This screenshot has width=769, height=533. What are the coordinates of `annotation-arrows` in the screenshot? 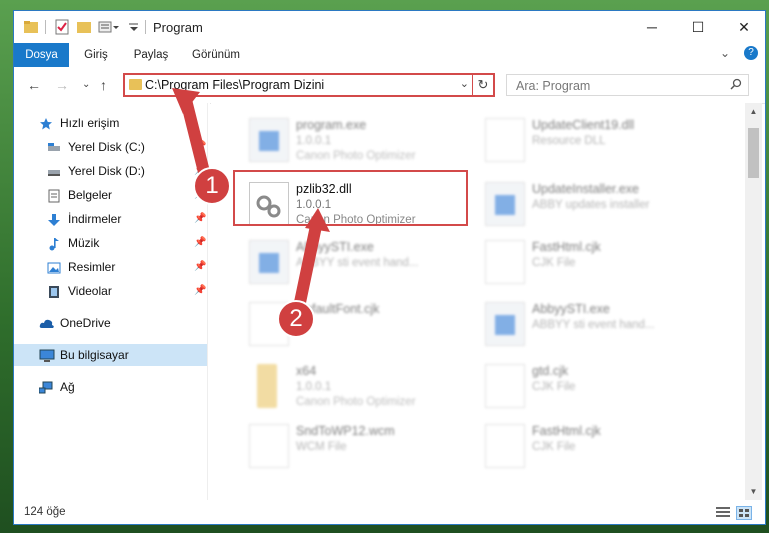 It's located at (251, 203).